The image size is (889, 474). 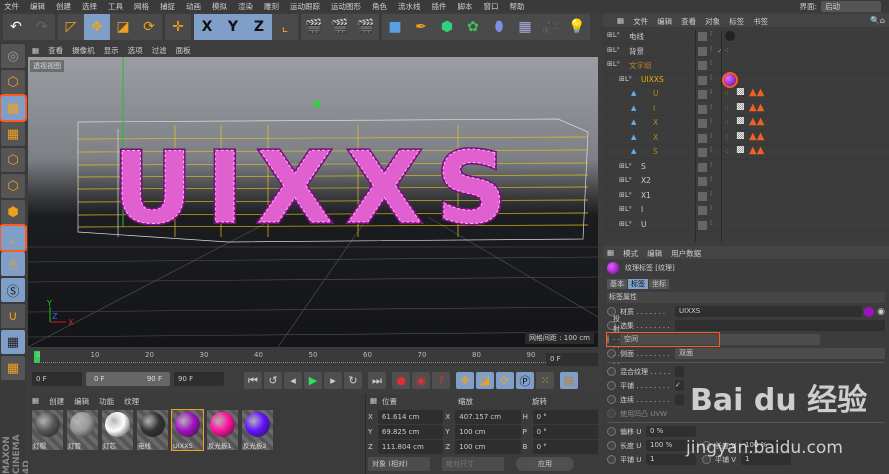 I want to click on workplane-icon: ▦, so click(x=13, y=134).